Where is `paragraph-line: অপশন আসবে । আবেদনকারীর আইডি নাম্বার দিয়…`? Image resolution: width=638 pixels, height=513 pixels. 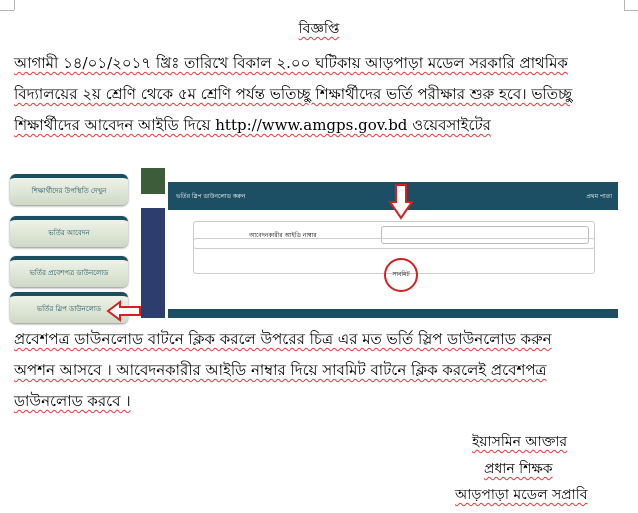
paragraph-line: অপশন আসবে । আবেদনকারীর আইডি নাম্বার দিয়… is located at coordinates (280, 370).